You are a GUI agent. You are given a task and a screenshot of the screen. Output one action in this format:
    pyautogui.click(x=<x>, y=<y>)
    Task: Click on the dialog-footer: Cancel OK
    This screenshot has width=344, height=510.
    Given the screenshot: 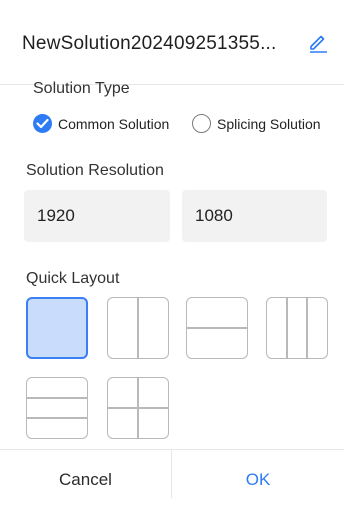 What is the action you would take?
    pyautogui.click(x=172, y=473)
    